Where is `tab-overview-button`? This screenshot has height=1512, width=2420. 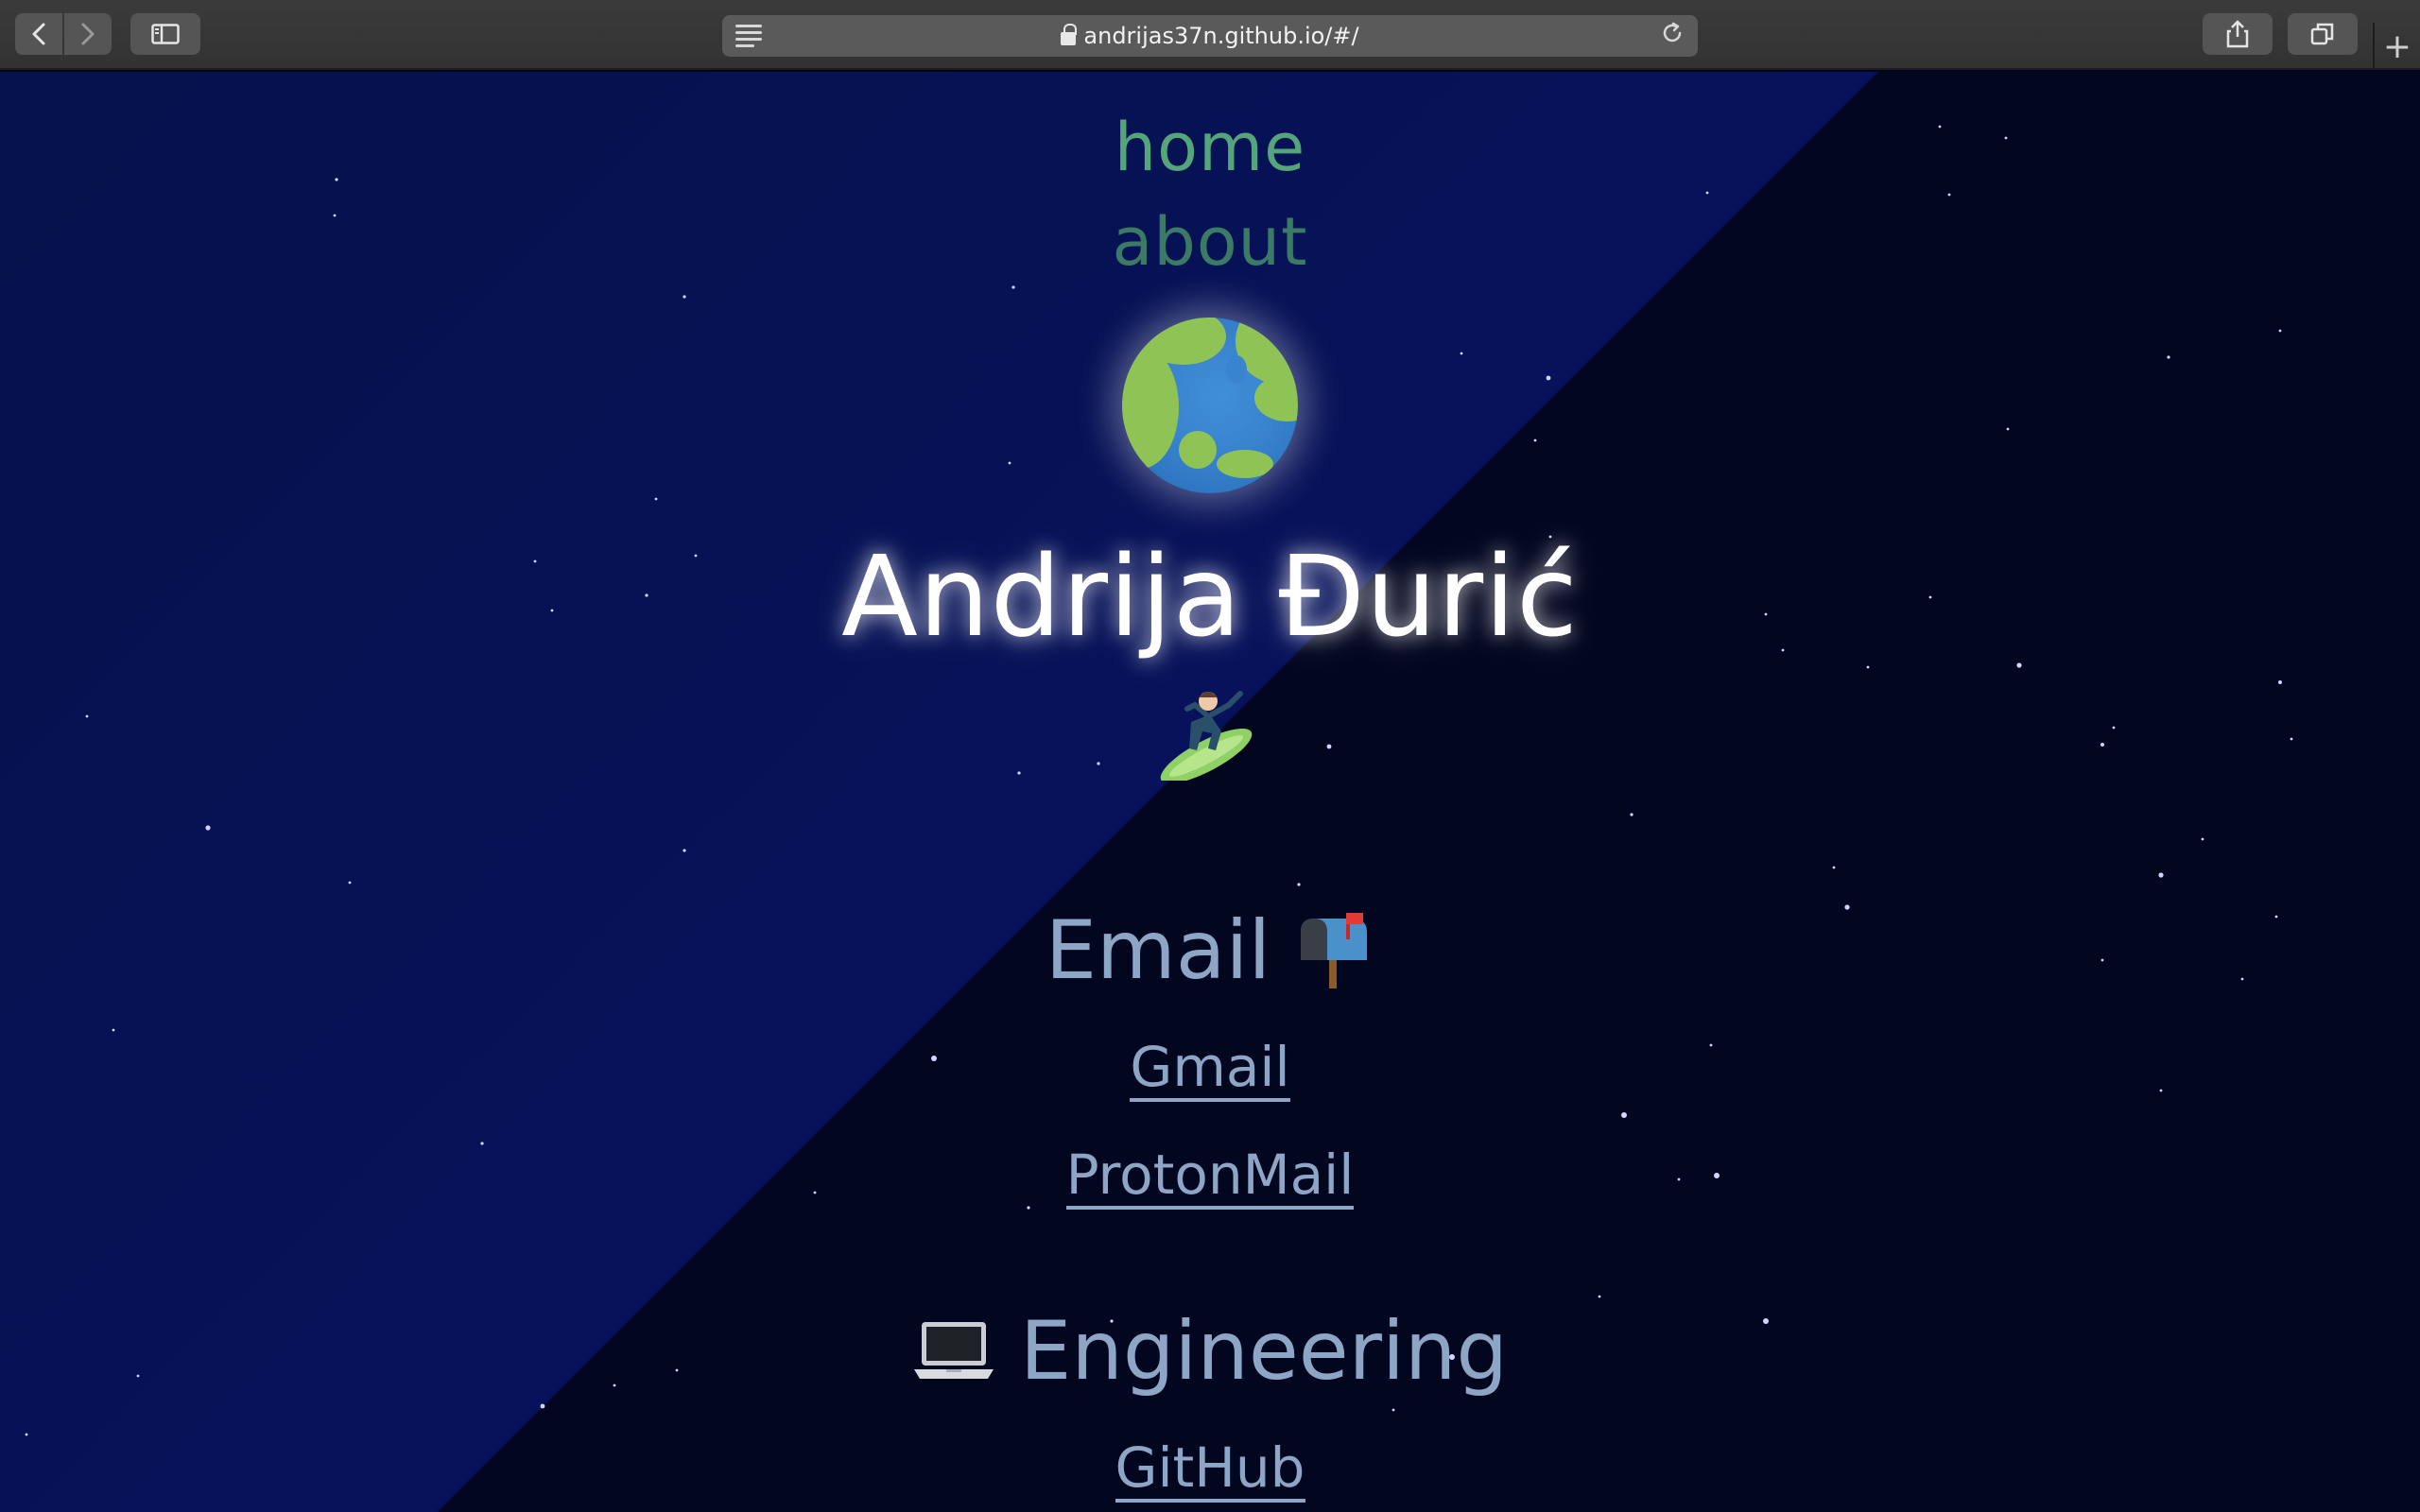
tab-overview-button is located at coordinates (2323, 34).